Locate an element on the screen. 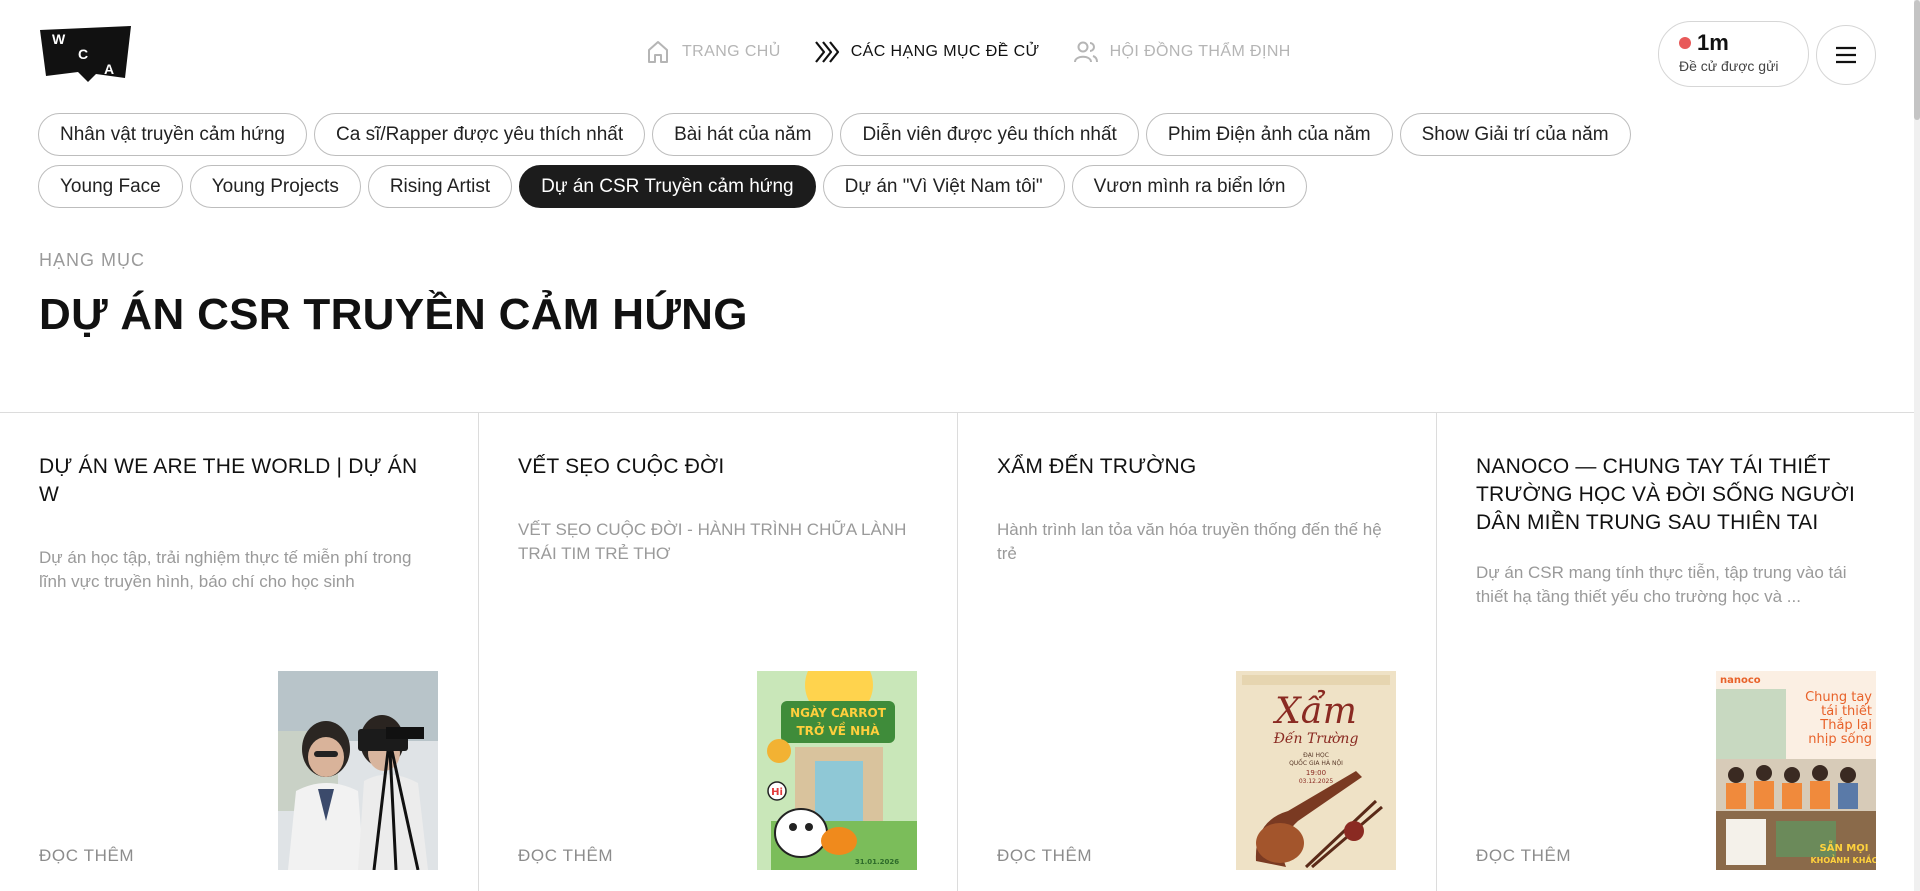 Image resolution: width=1920 pixels, height=891 pixels. category-chip: Bài hát của năm is located at coordinates (743, 134).